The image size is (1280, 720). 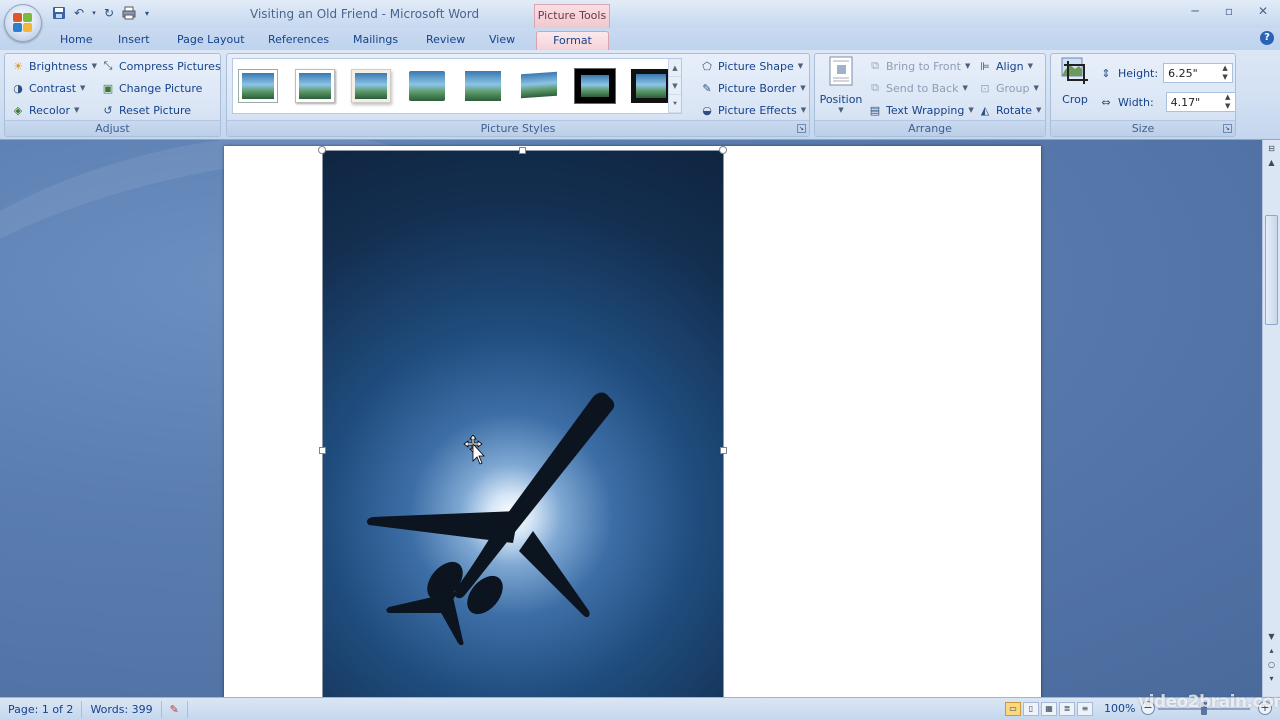 I want to click on picture-shape-icon: ⬠, so click(x=707, y=66).